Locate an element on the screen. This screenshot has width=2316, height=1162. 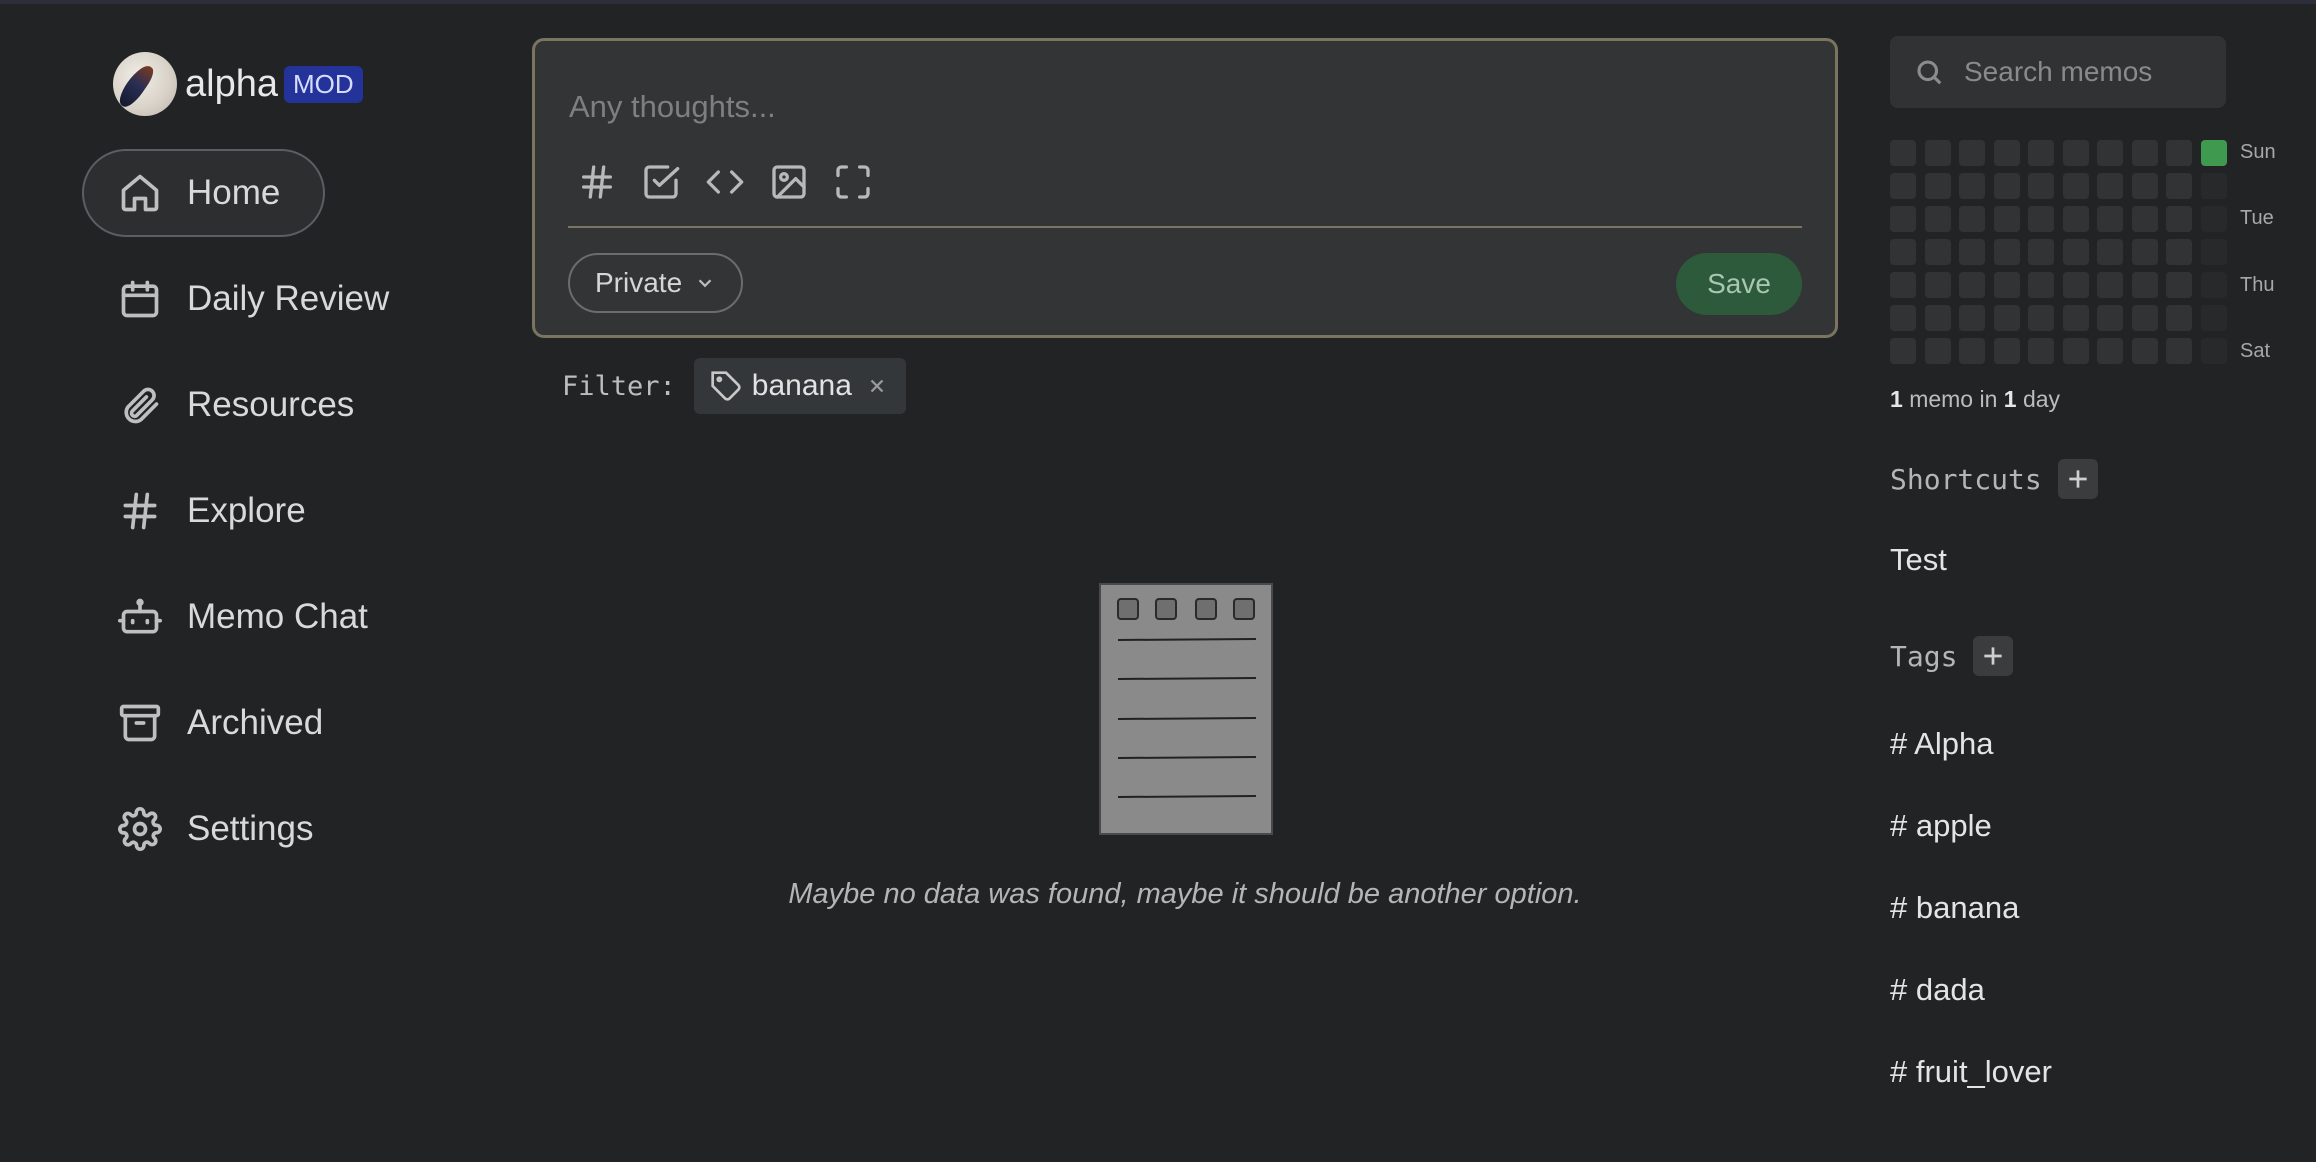
sidebar-item-daily-review: Daily Review is located at coordinates (262, 299).